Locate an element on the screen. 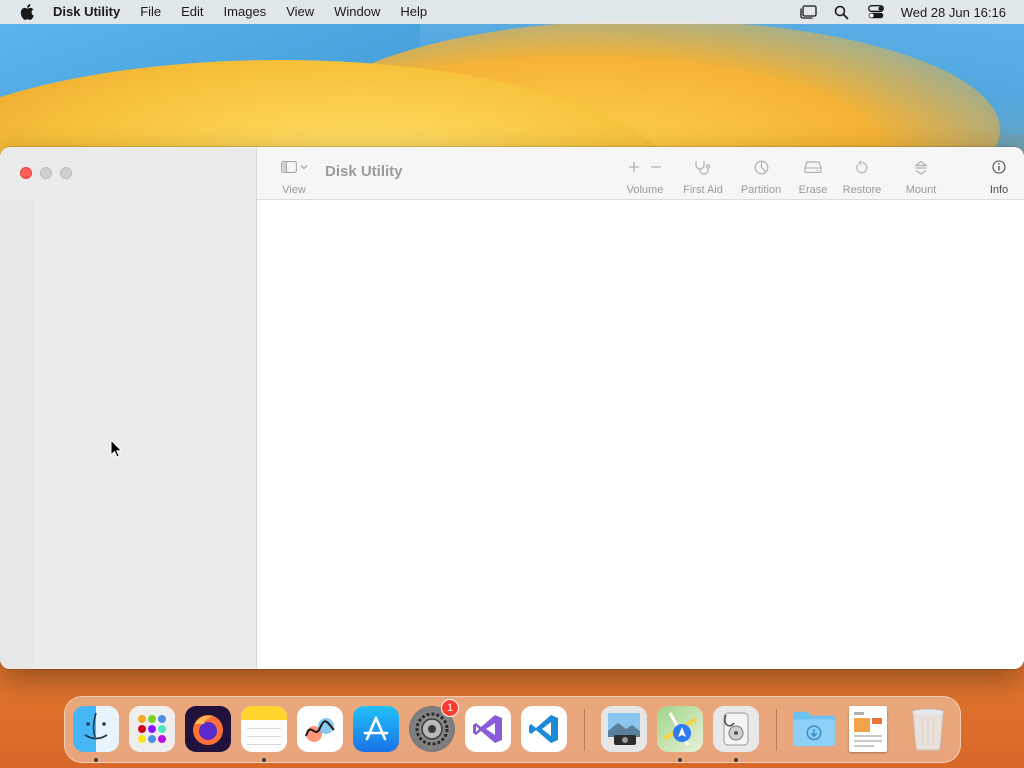 The height and width of the screenshot is (768, 1024). first-aid-button: First Aid is located at coordinates (703, 177).